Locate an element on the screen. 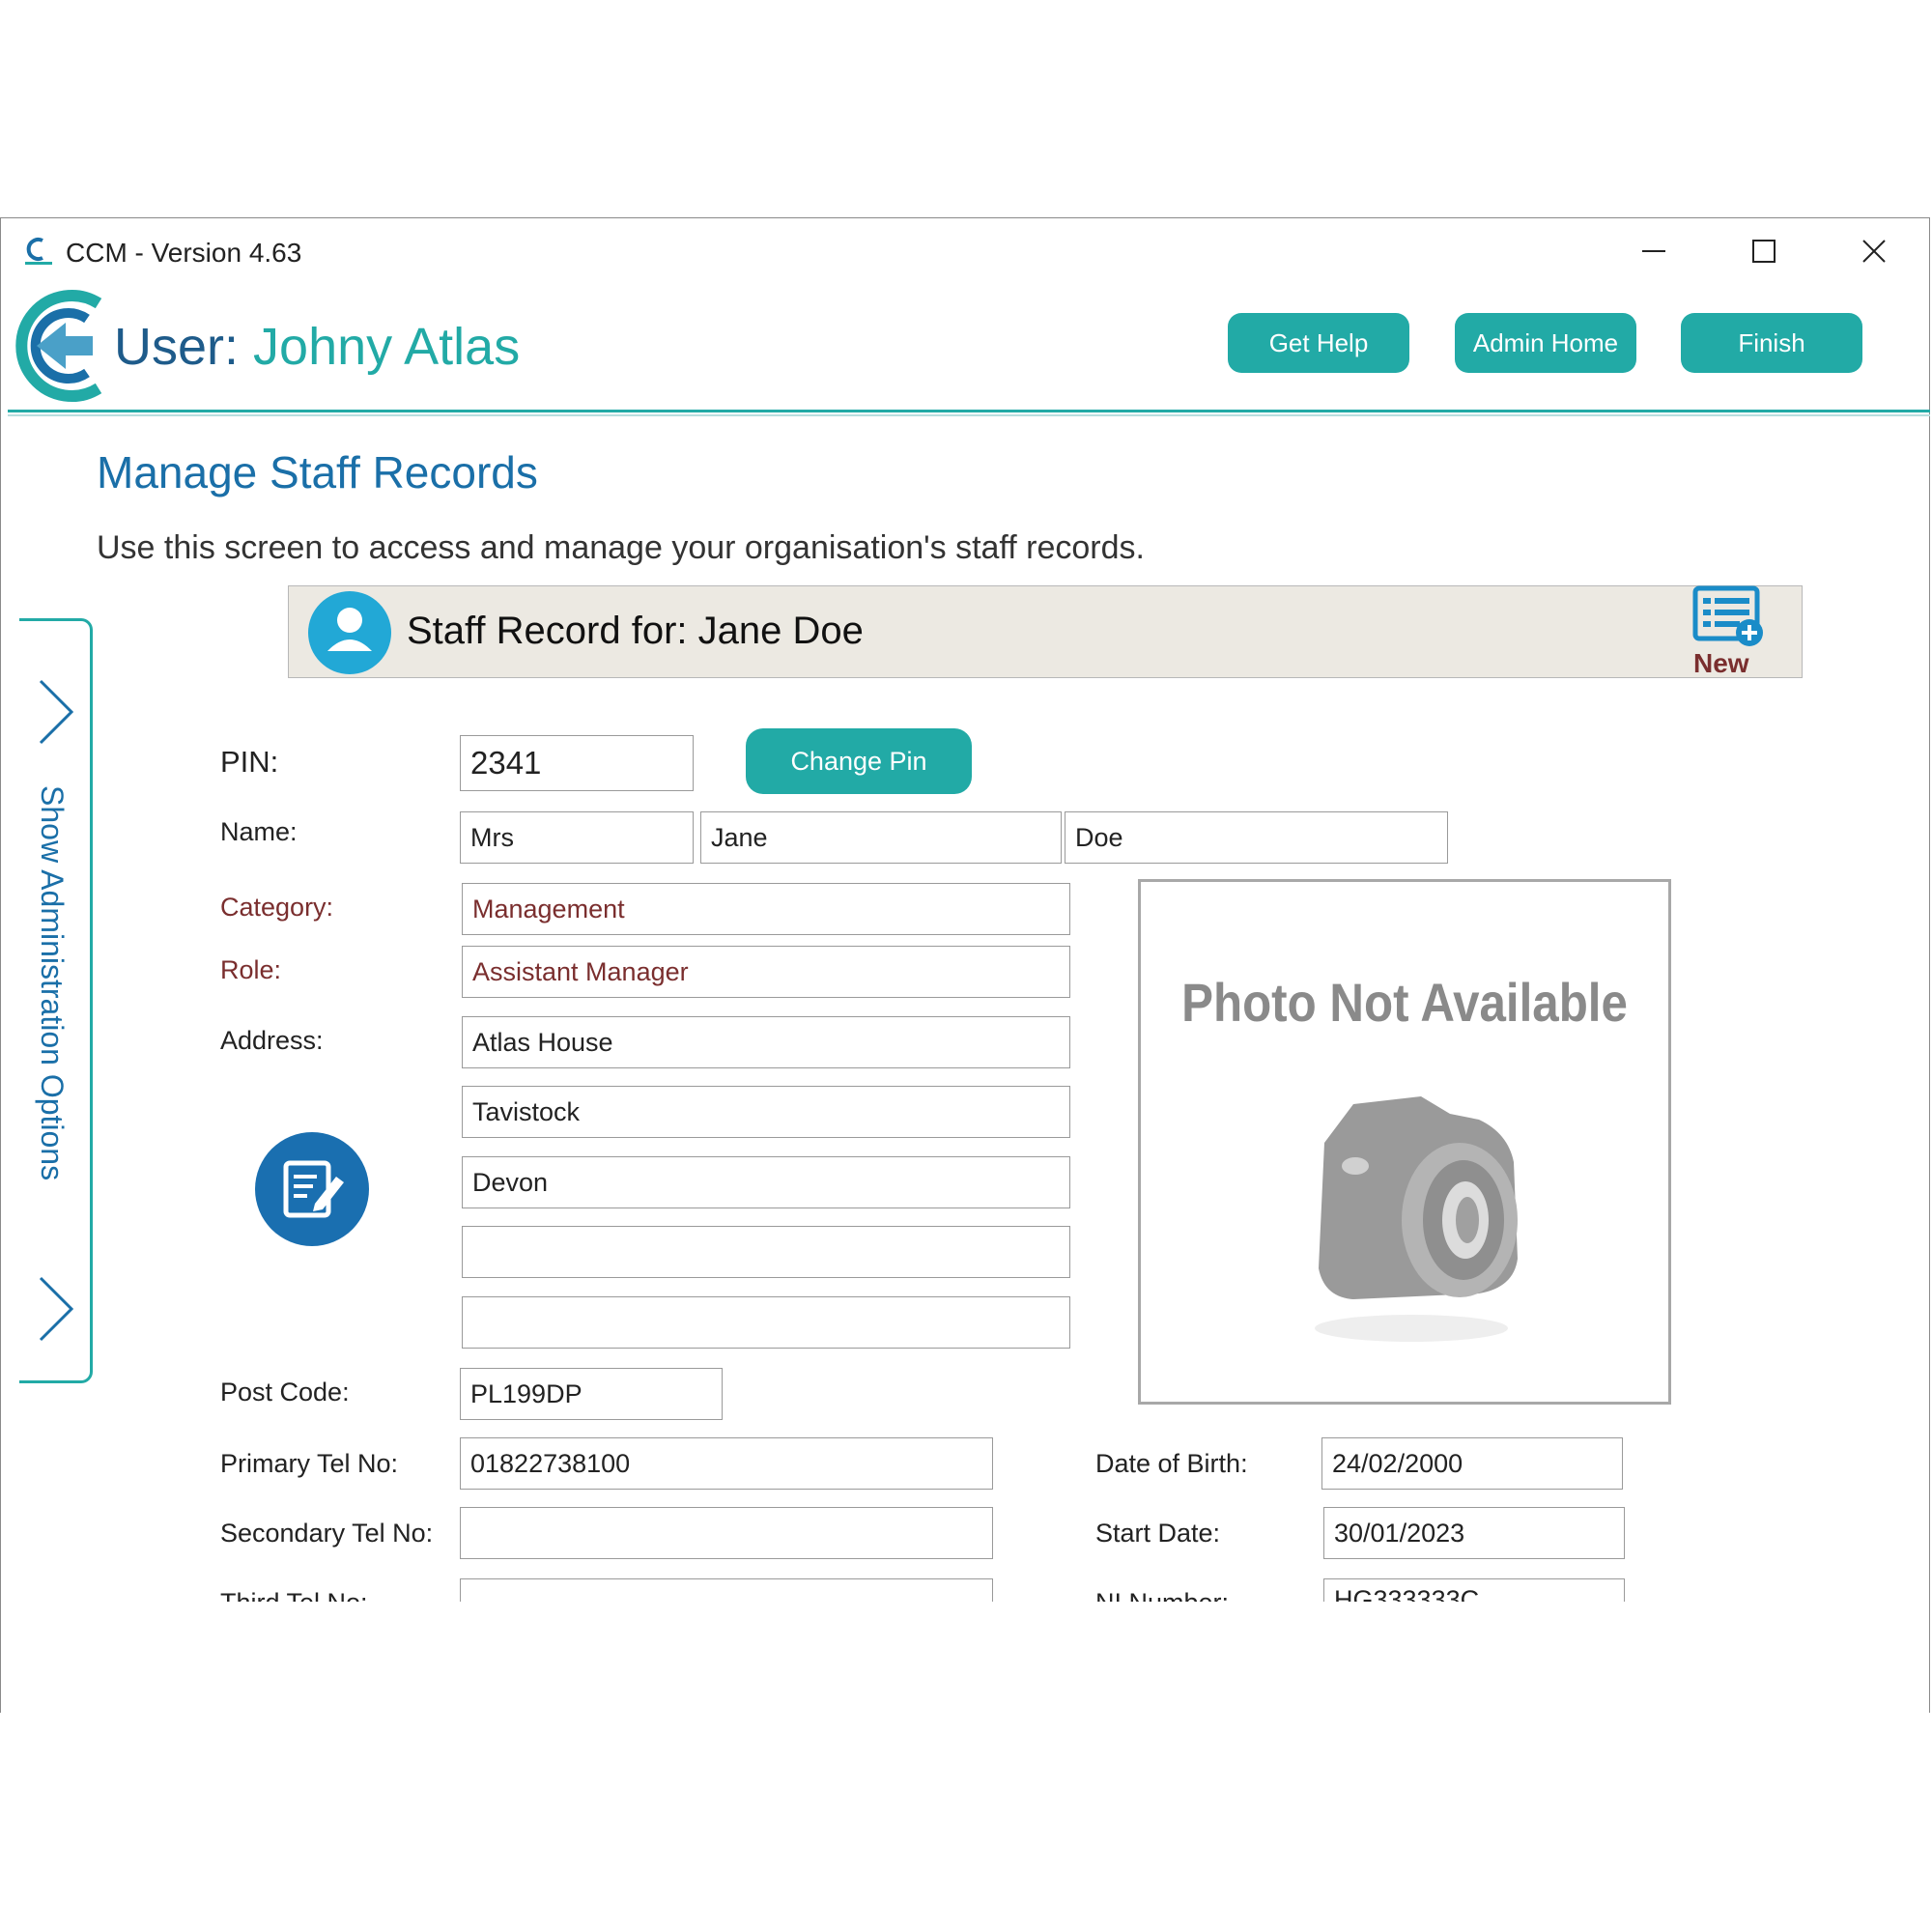 The height and width of the screenshot is (1932, 1932). last-name-field: Doe is located at coordinates (1256, 837).